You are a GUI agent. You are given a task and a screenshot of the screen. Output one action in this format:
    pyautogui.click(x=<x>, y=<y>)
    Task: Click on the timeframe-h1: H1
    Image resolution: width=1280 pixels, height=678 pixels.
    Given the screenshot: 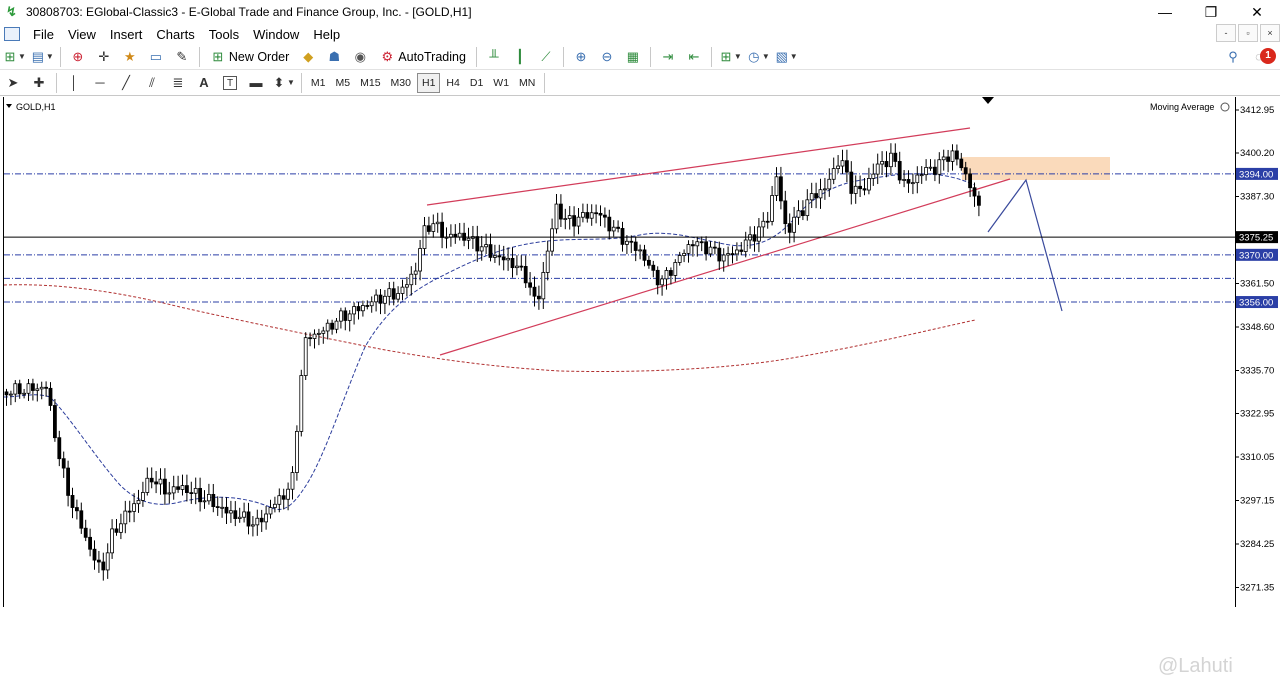 What is the action you would take?
    pyautogui.click(x=428, y=82)
    